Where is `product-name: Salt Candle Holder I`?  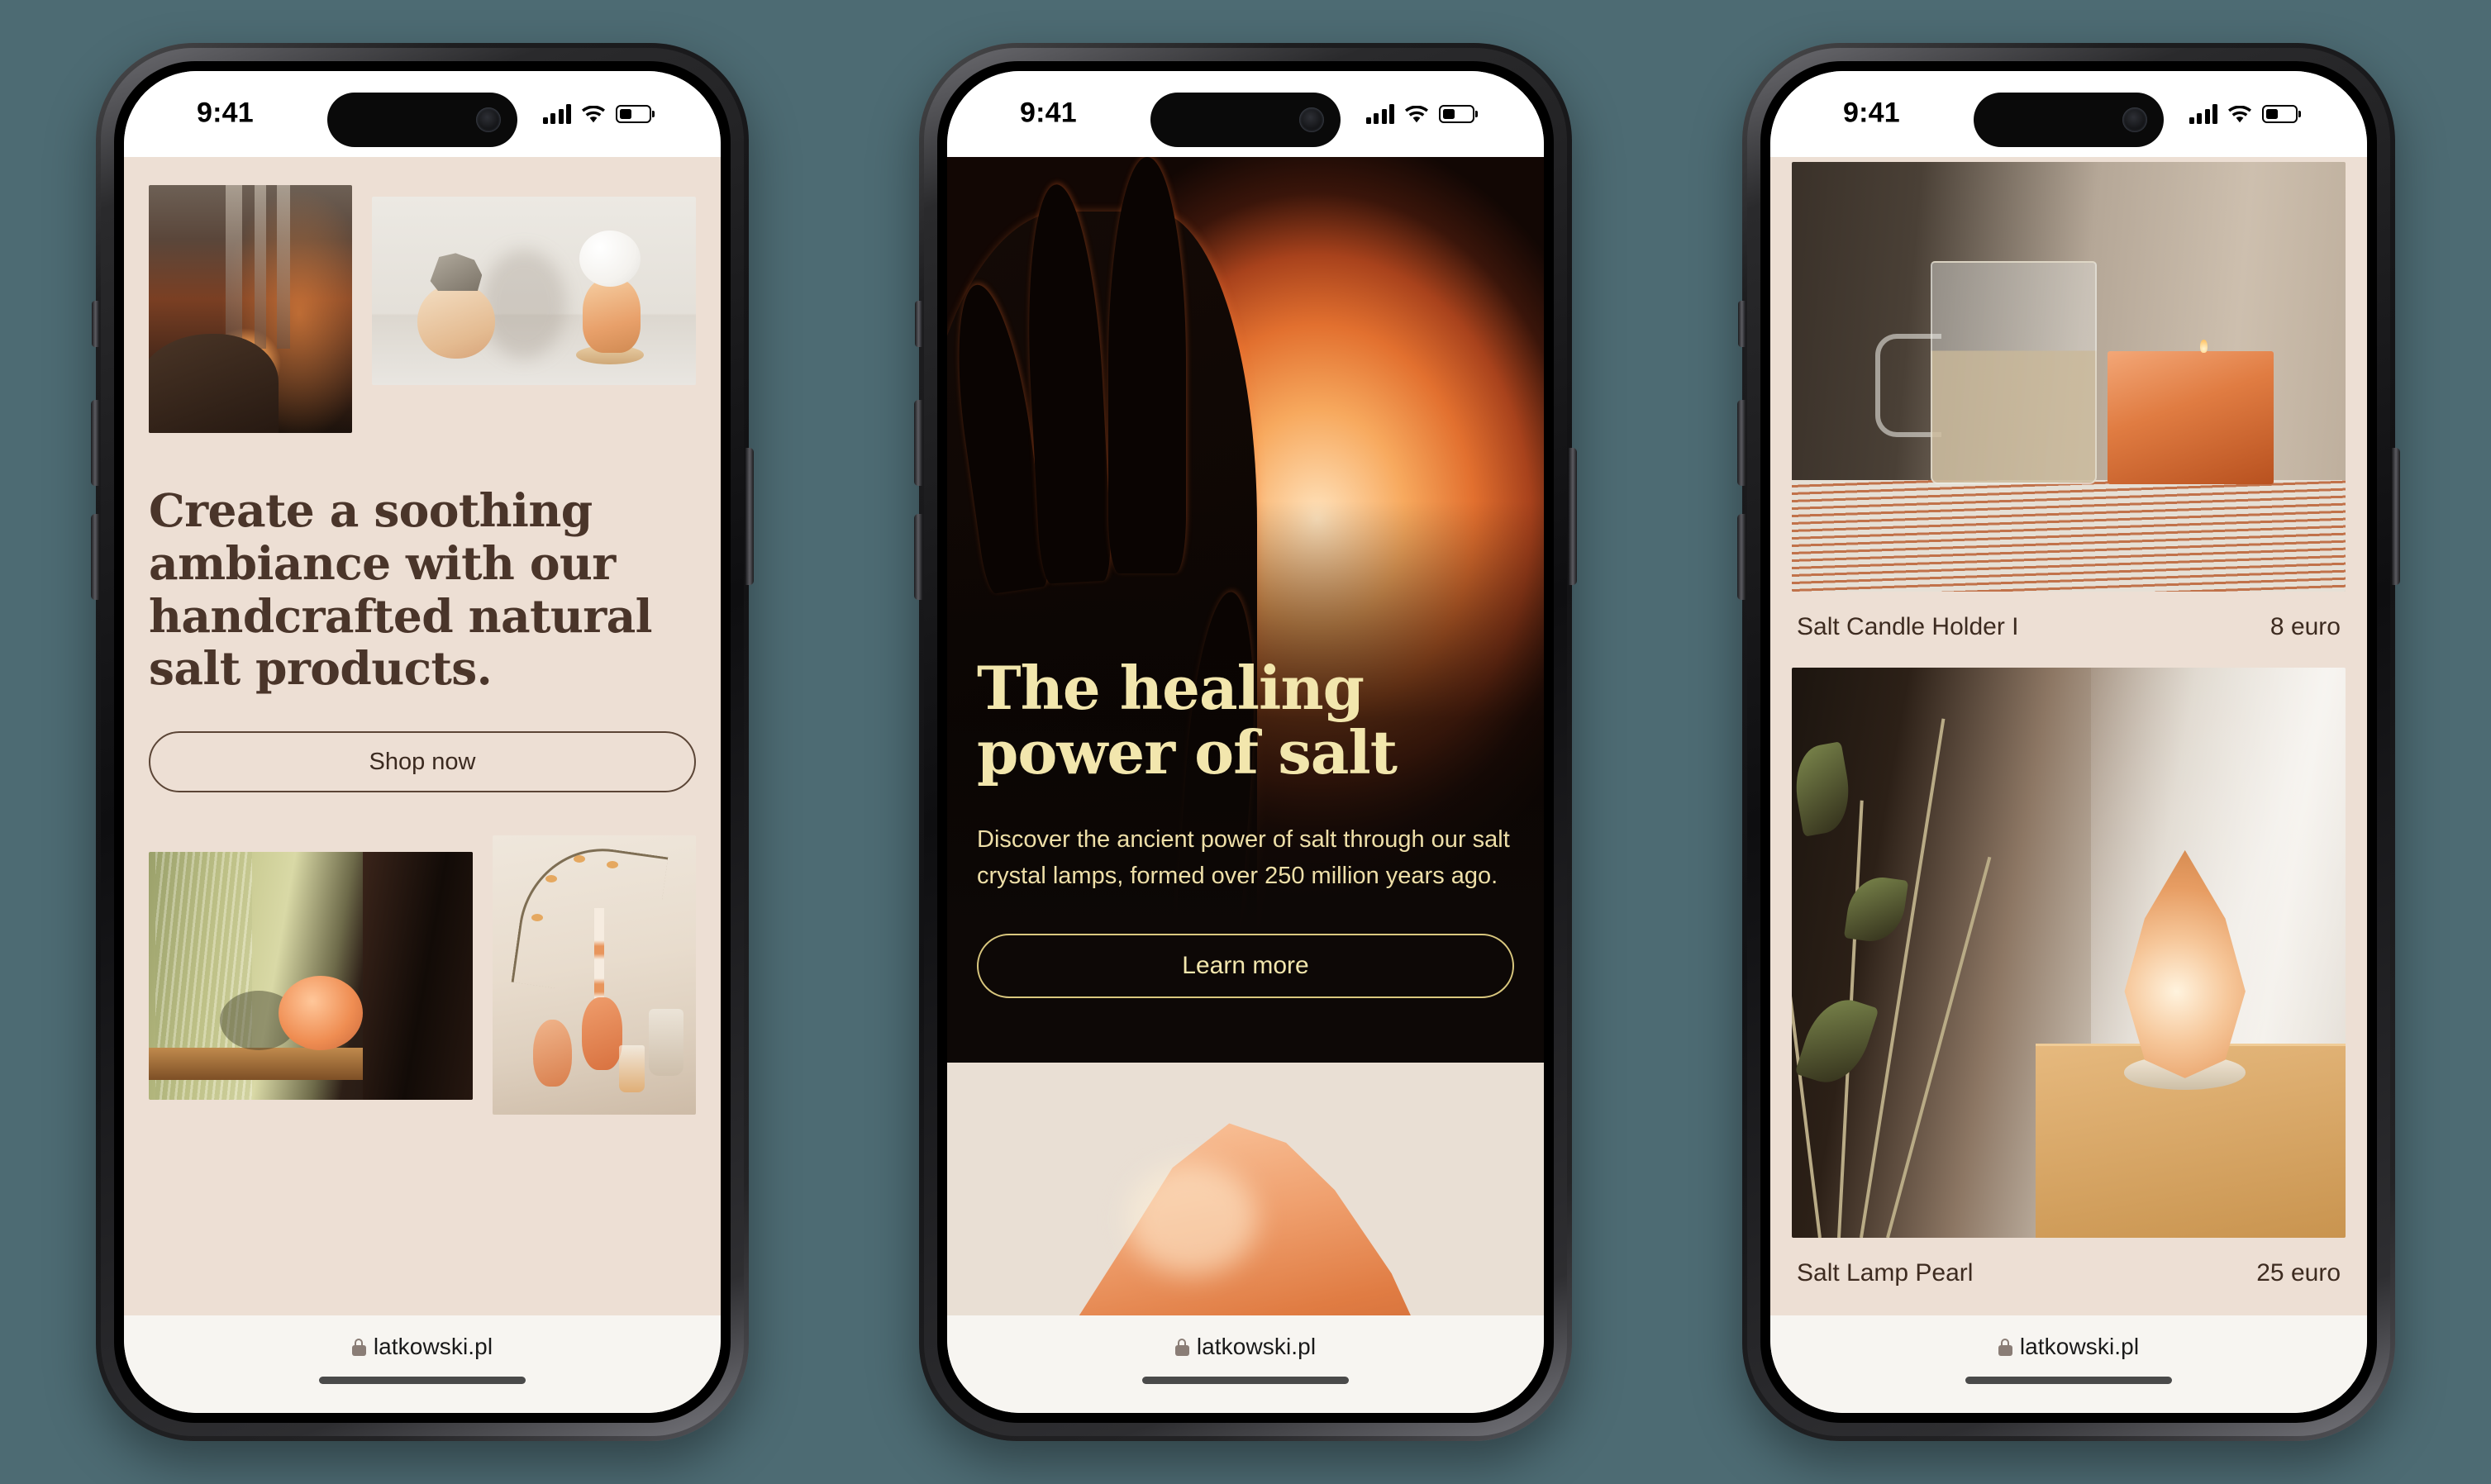
product-name: Salt Candle Holder I is located at coordinates (1908, 626).